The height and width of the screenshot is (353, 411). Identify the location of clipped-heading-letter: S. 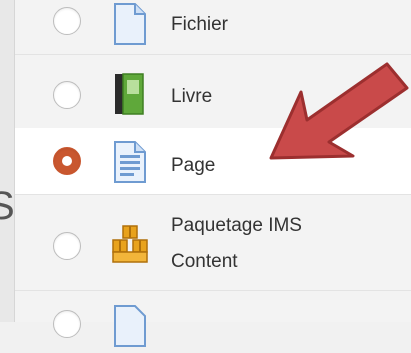
(7, 206).